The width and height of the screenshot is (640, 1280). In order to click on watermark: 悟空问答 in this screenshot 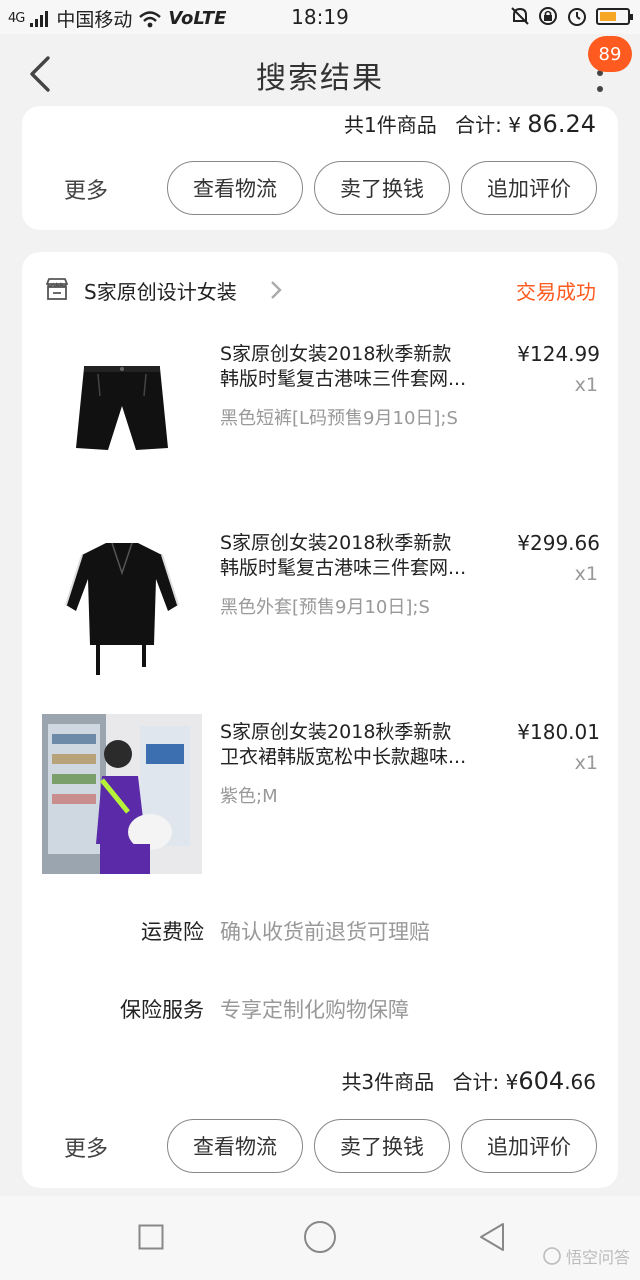, I will do `click(586, 1256)`.